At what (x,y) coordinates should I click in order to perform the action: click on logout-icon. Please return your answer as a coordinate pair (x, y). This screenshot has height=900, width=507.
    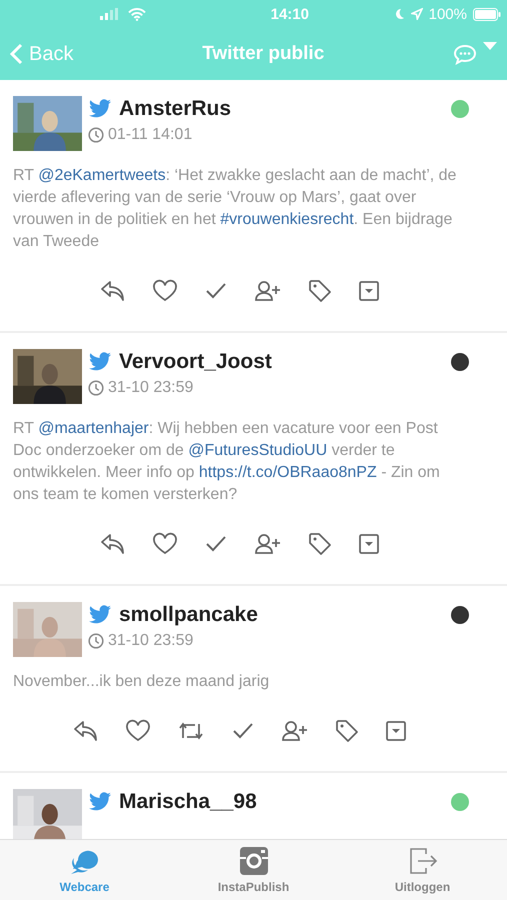
    Looking at the image, I should click on (423, 861).